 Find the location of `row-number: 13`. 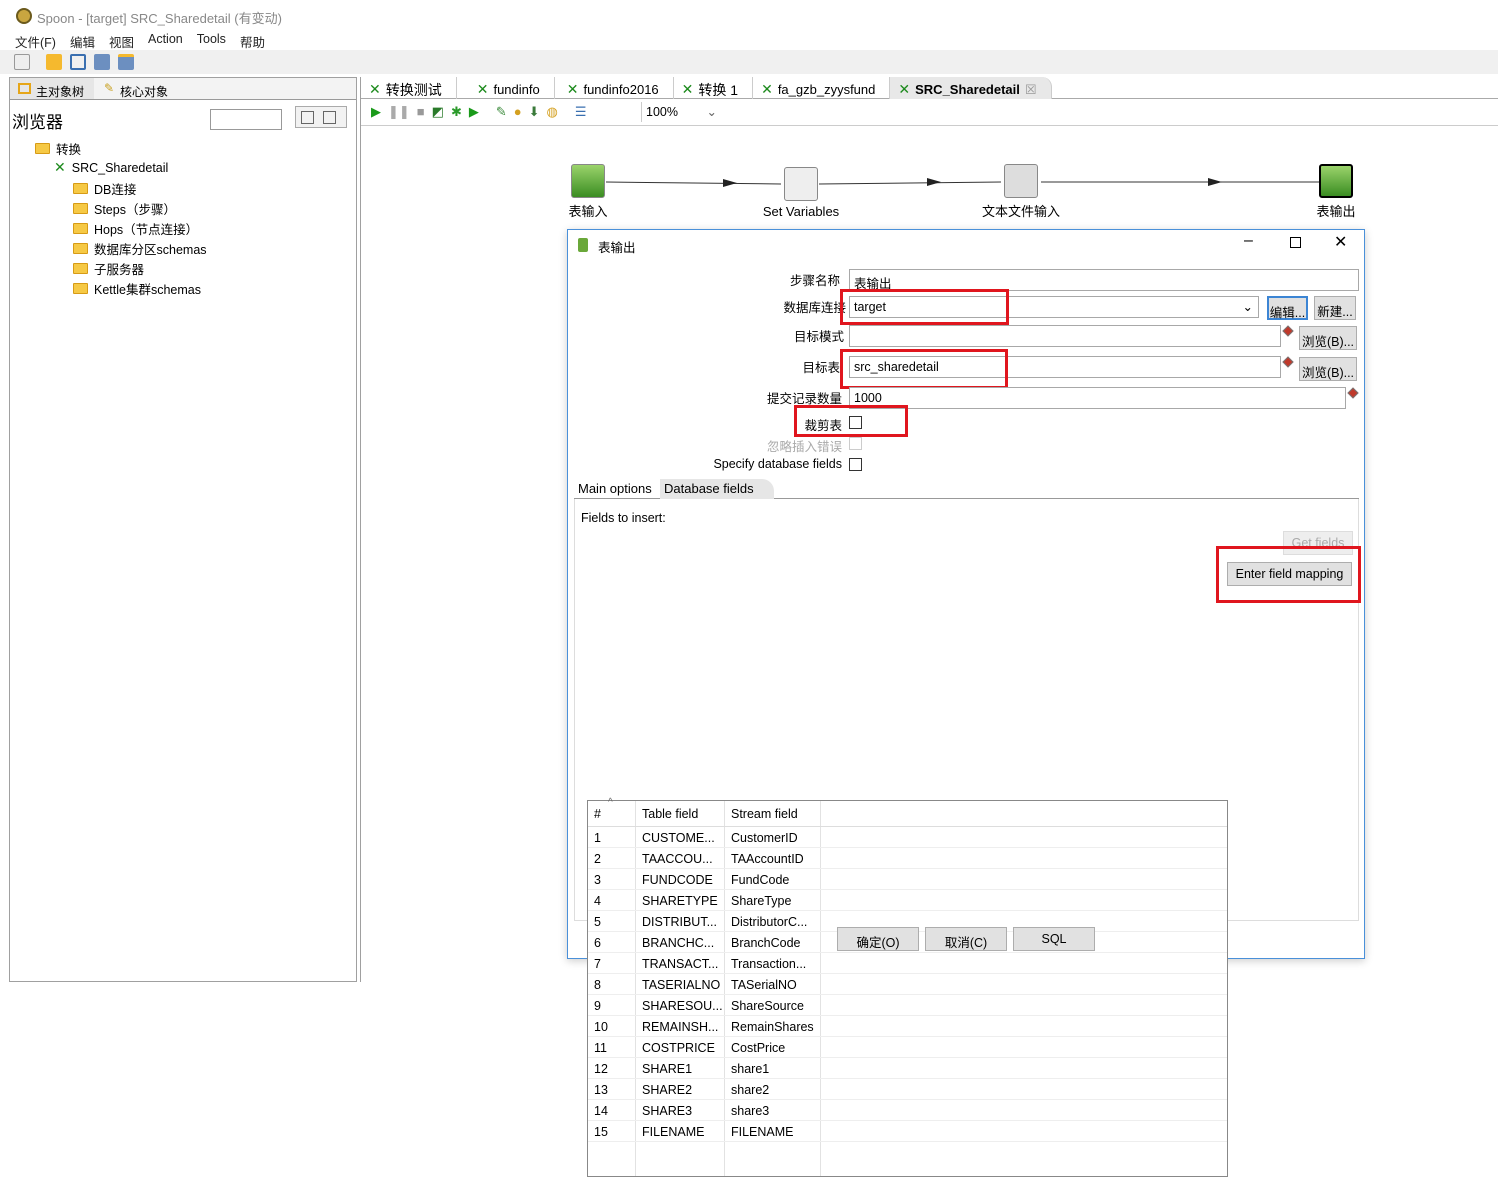

row-number: 13 is located at coordinates (601, 1090).